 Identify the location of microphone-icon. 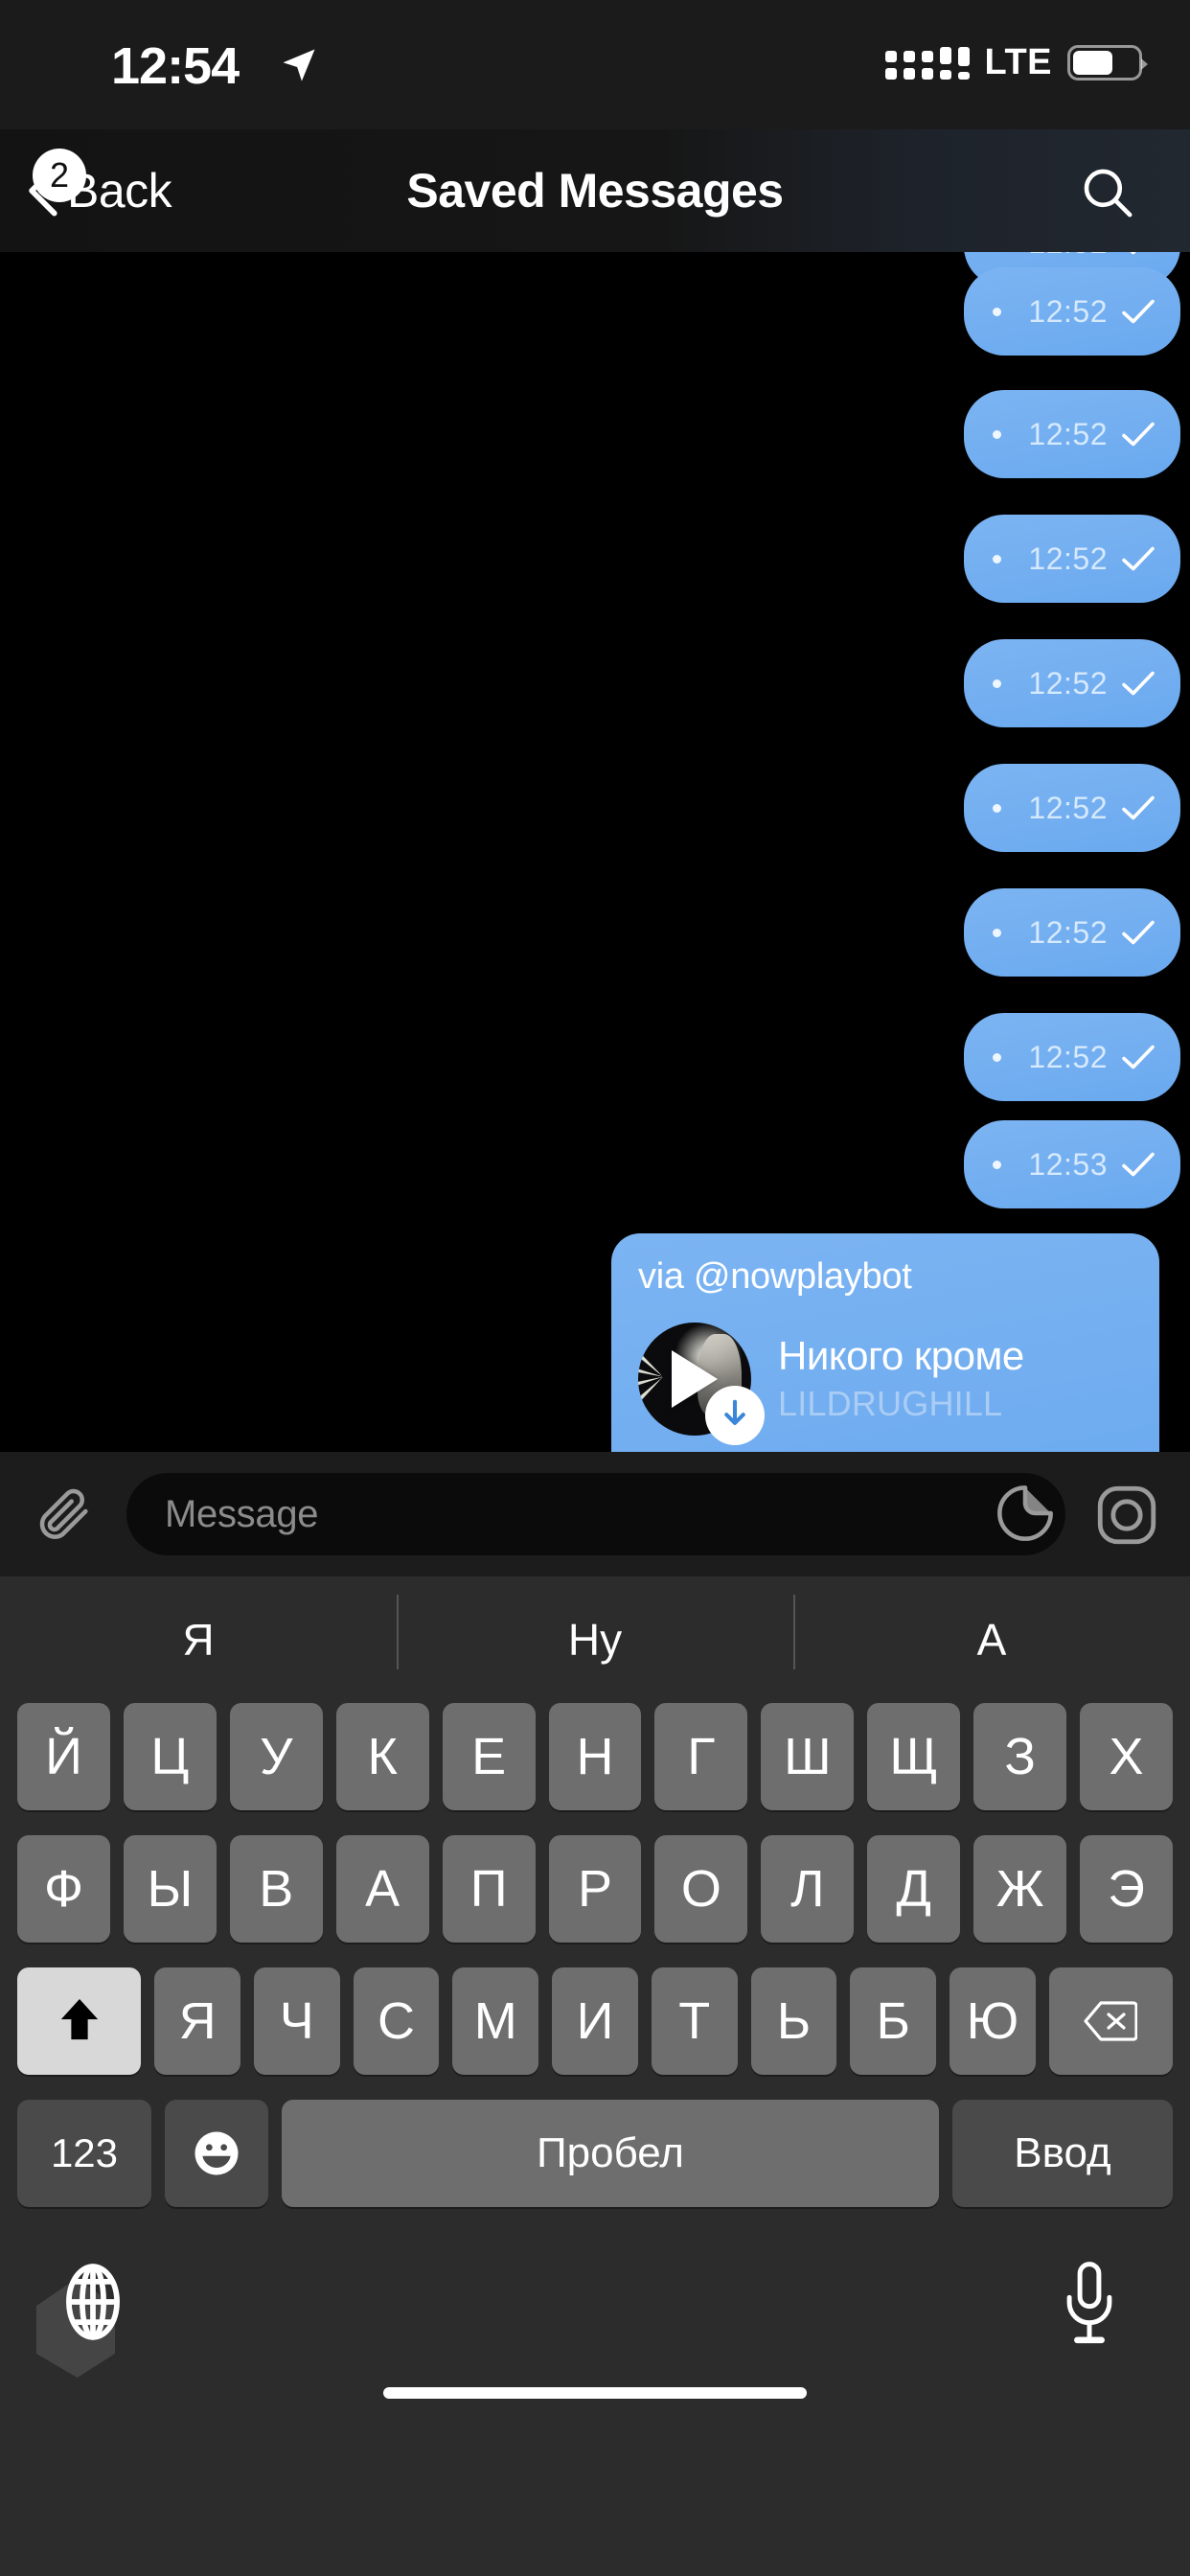
(1090, 2305).